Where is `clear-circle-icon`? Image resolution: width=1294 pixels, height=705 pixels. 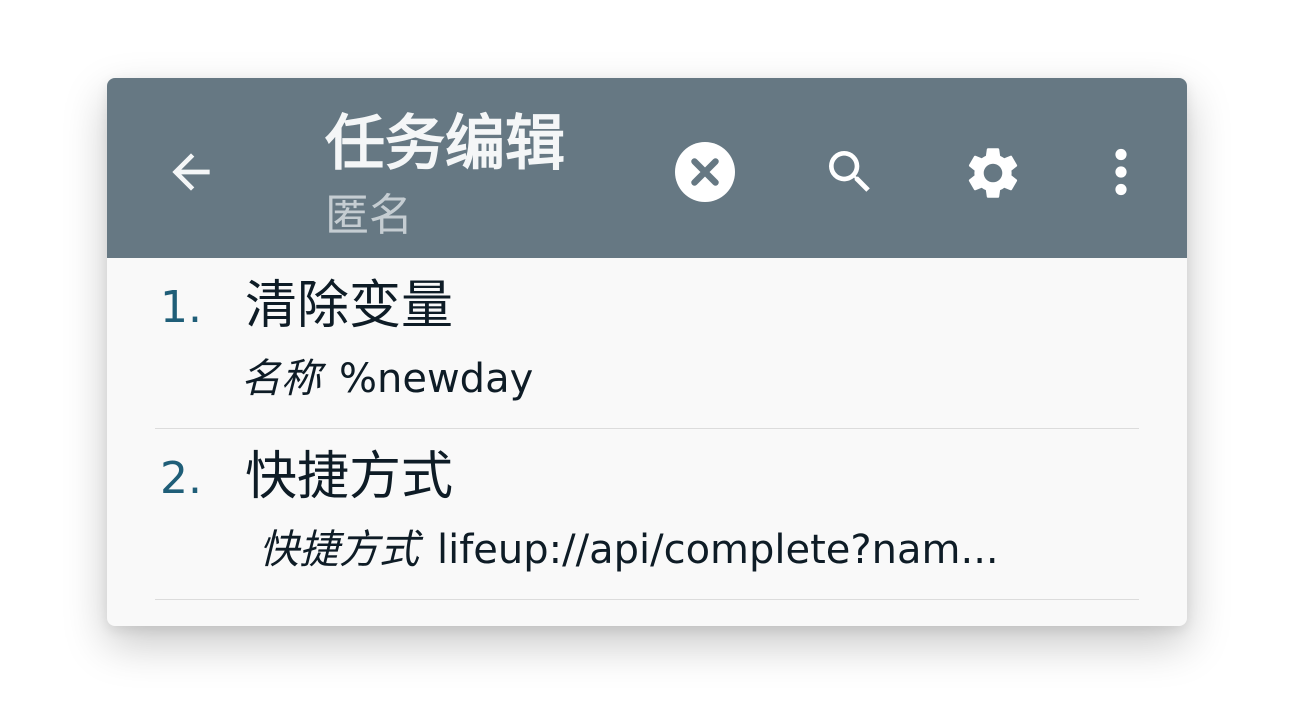
clear-circle-icon is located at coordinates (705, 172).